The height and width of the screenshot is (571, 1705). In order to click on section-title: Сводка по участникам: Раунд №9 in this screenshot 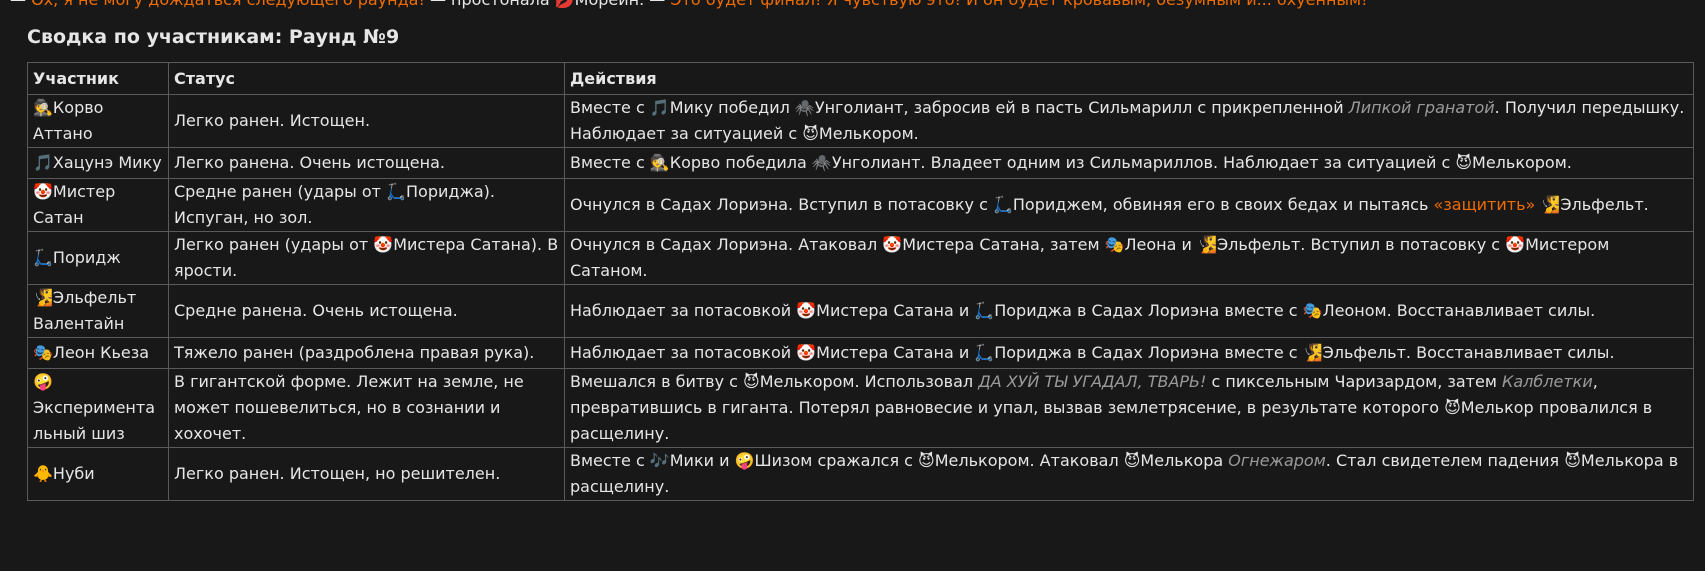, I will do `click(213, 37)`.